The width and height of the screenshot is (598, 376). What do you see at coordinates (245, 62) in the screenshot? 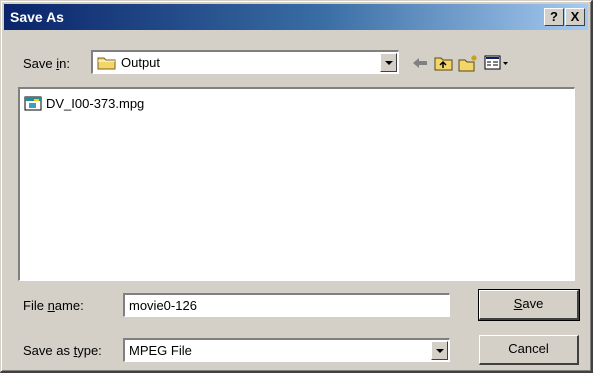
I see `save-in-dropdown: Output` at bounding box center [245, 62].